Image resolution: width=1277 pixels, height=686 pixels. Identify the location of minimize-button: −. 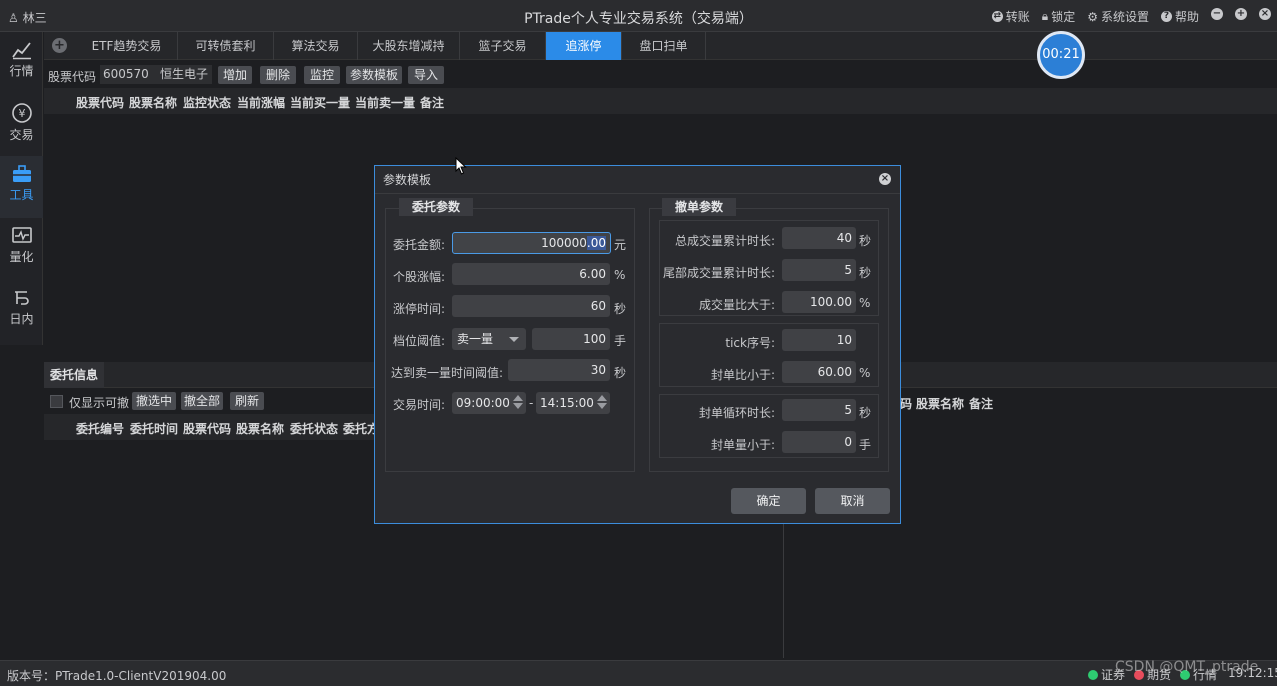
(1217, 14).